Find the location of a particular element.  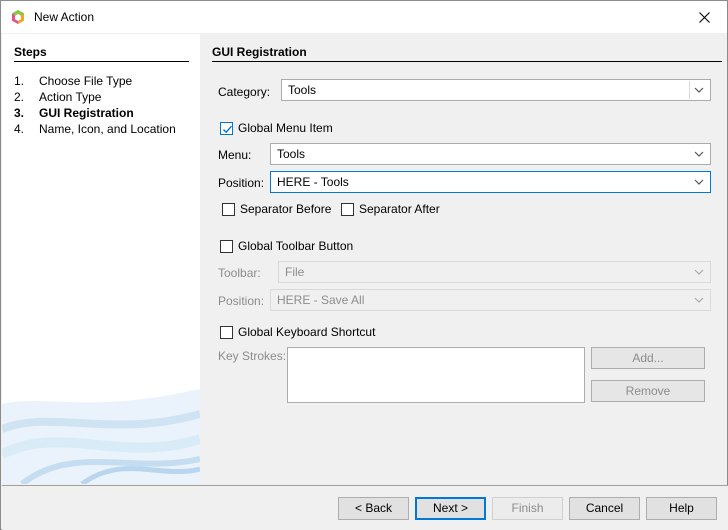

step-number: 4. is located at coordinates (19, 129).